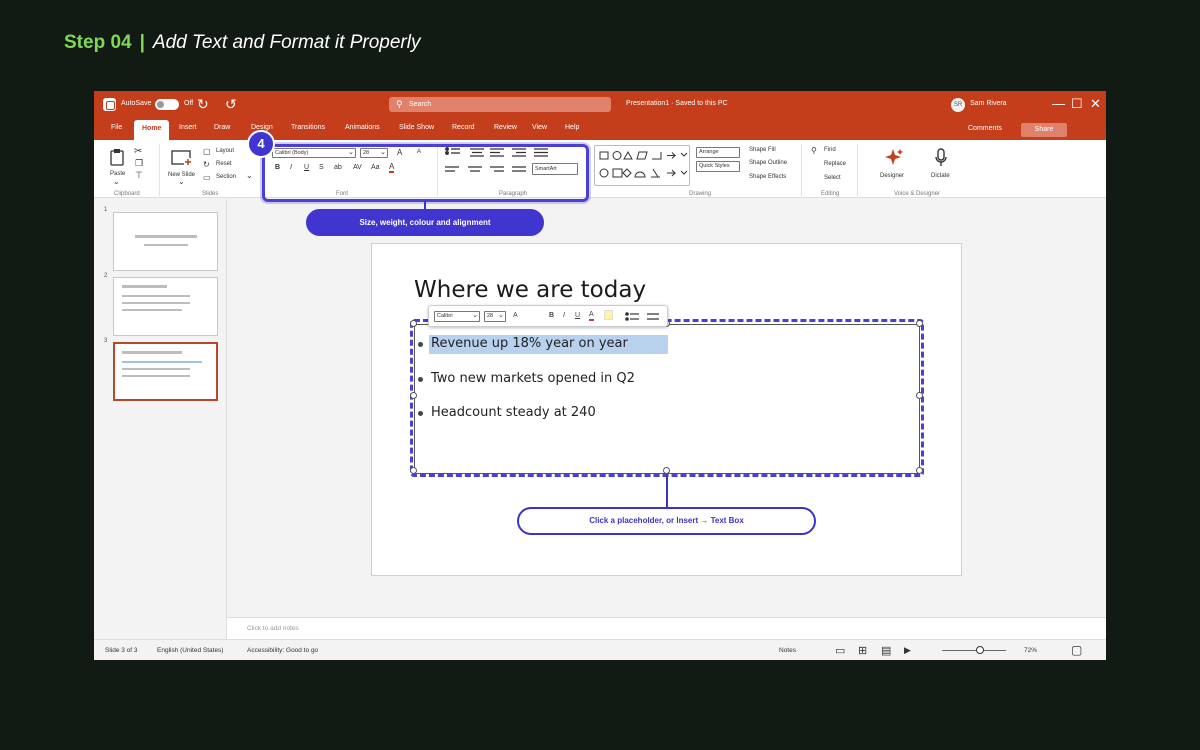 The width and height of the screenshot is (1200, 750). I want to click on user-name: Sam Rivera, so click(988, 103).